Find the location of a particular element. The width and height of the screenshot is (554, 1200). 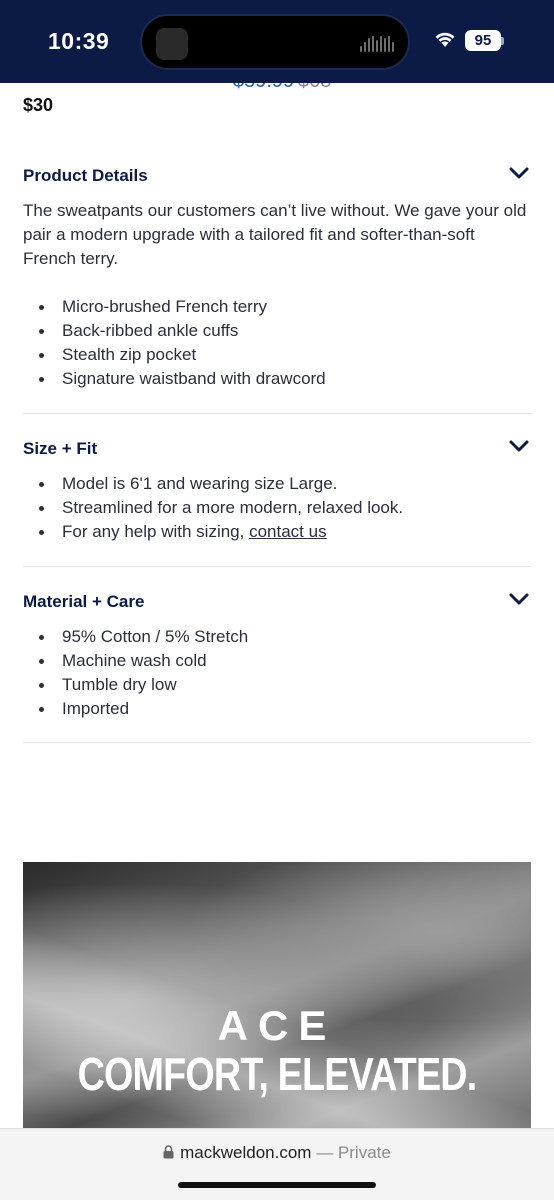

material-care-toggle: Material + Care is located at coordinates (83, 602).